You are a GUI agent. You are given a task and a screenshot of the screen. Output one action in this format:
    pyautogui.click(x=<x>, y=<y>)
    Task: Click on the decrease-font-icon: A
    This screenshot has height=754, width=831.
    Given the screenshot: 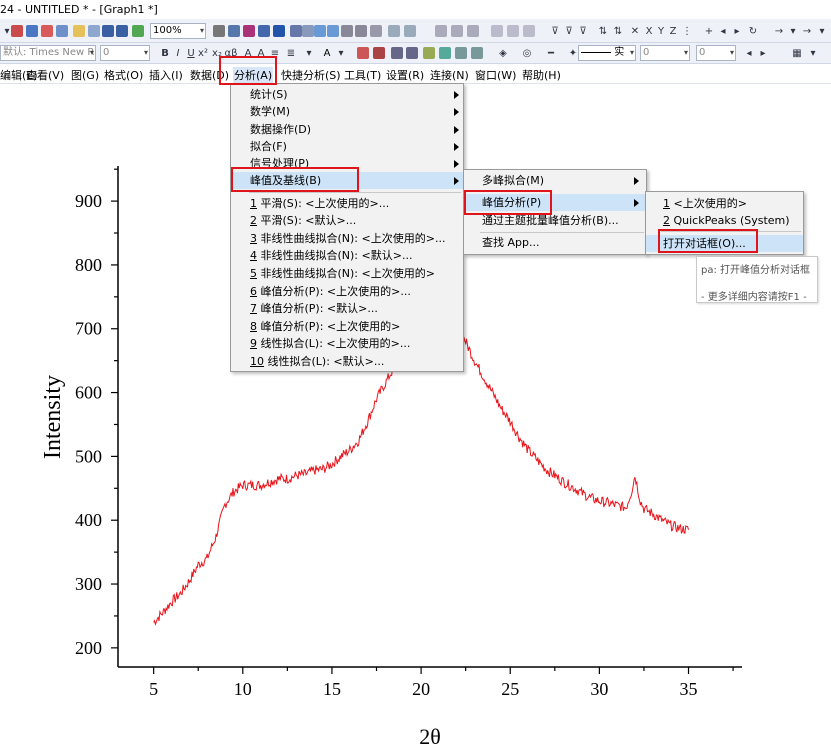 What is the action you would take?
    pyautogui.click(x=261, y=53)
    